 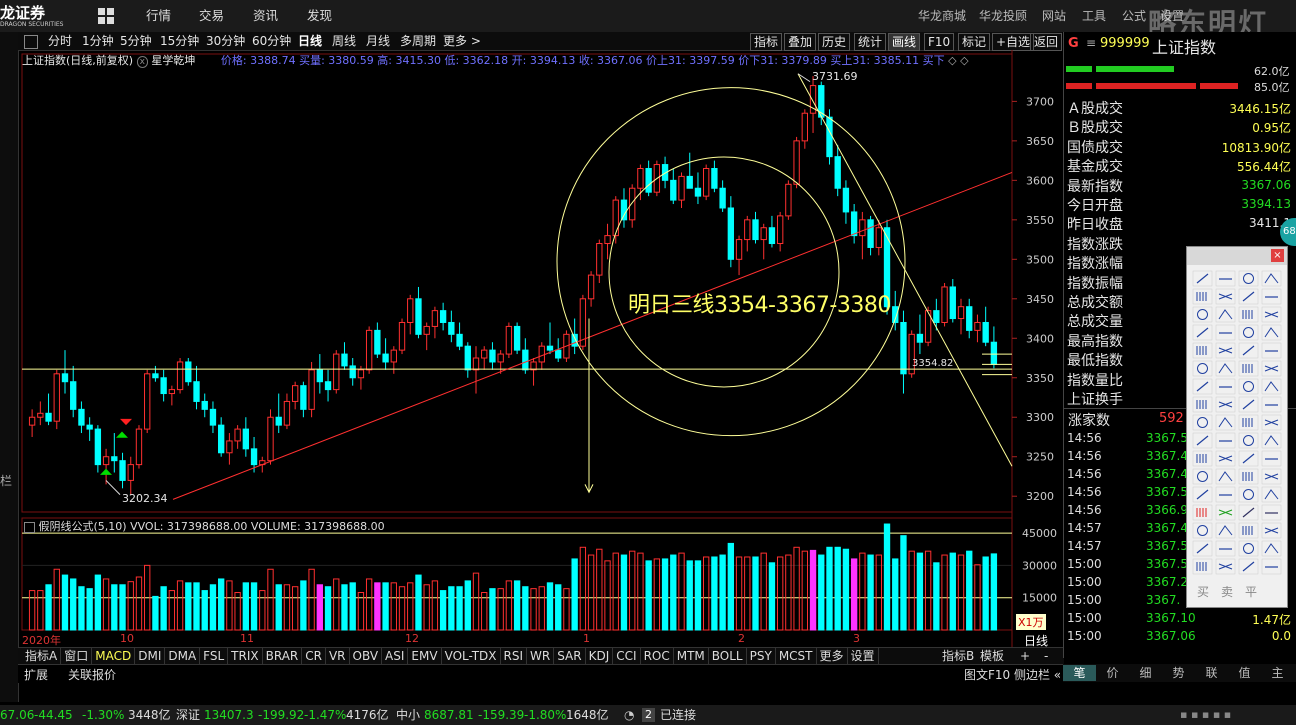 What do you see at coordinates (1178, 673) in the screenshot?
I see `side-panel-tab: 势` at bounding box center [1178, 673].